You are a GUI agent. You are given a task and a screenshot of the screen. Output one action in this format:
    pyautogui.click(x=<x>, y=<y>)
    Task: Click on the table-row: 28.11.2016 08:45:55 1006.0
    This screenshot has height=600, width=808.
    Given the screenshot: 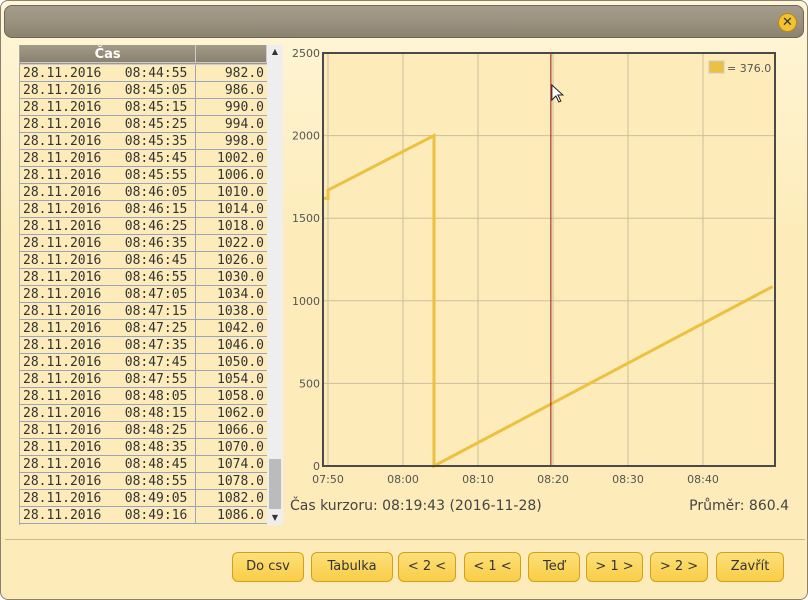 What is the action you would take?
    pyautogui.click(x=143, y=175)
    